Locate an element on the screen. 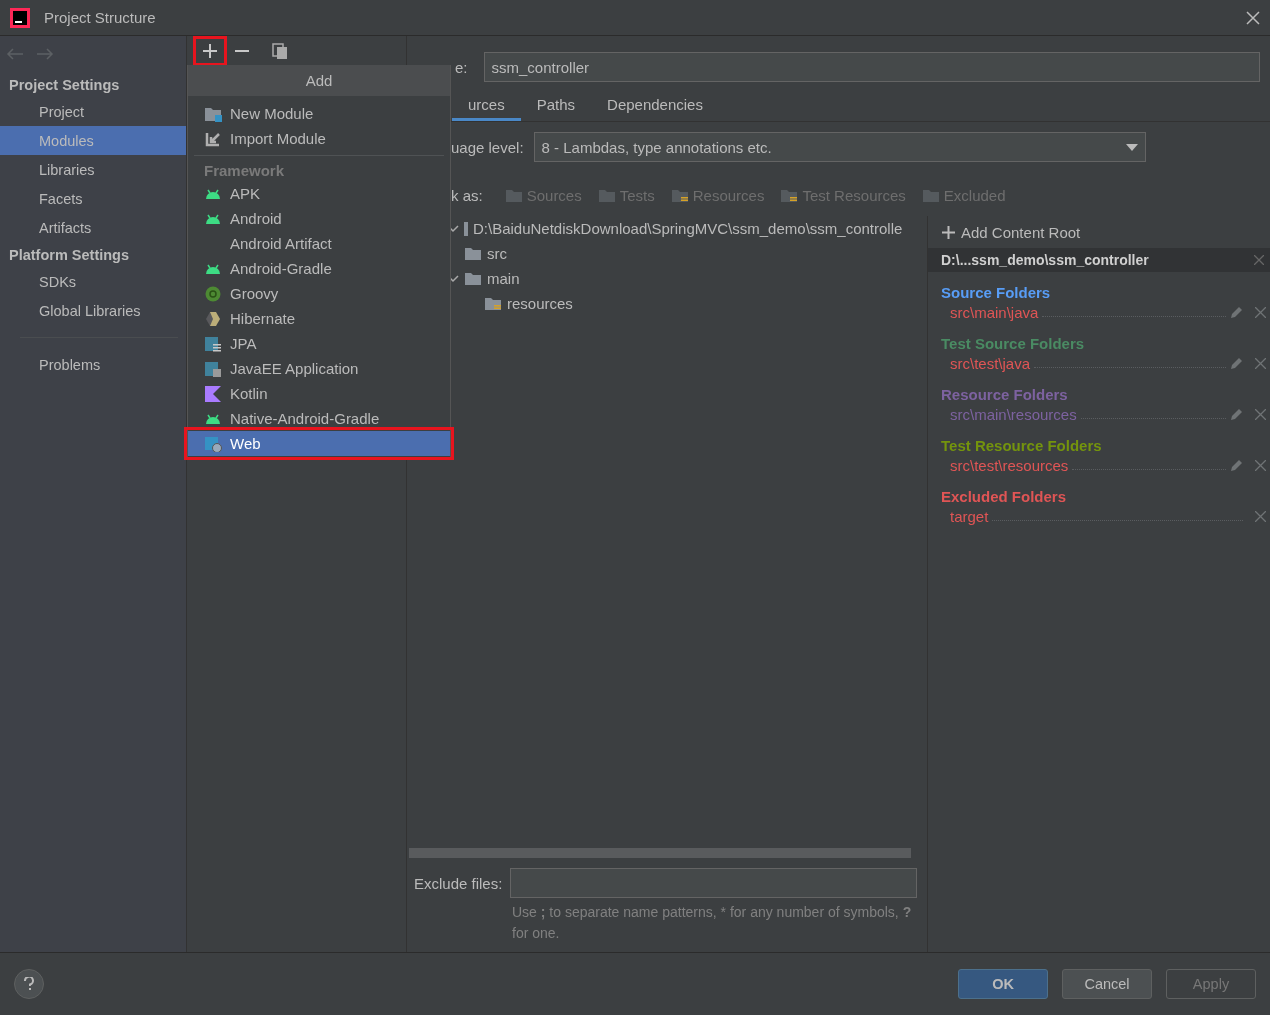 Image resolution: width=1270 pixels, height=1015 pixels. tree-item: resources is located at coordinates (540, 303).